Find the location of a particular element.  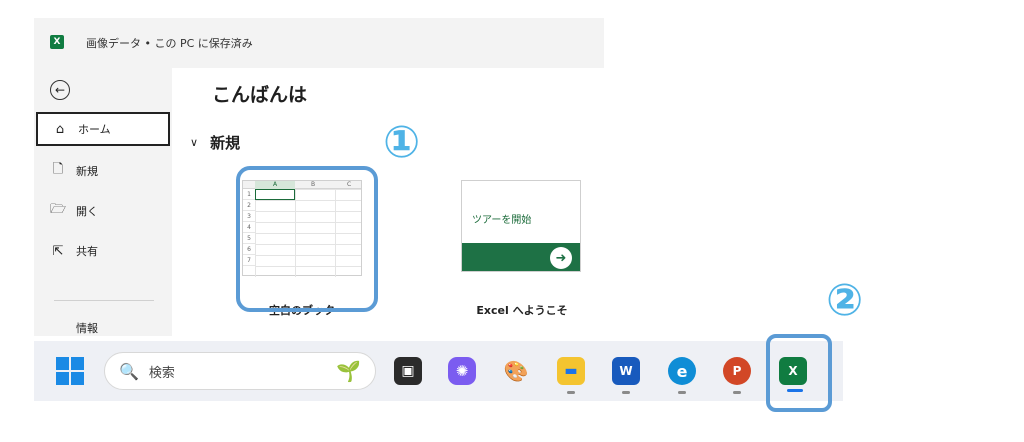

paint-icon: 🎨 is located at coordinates (516, 371).